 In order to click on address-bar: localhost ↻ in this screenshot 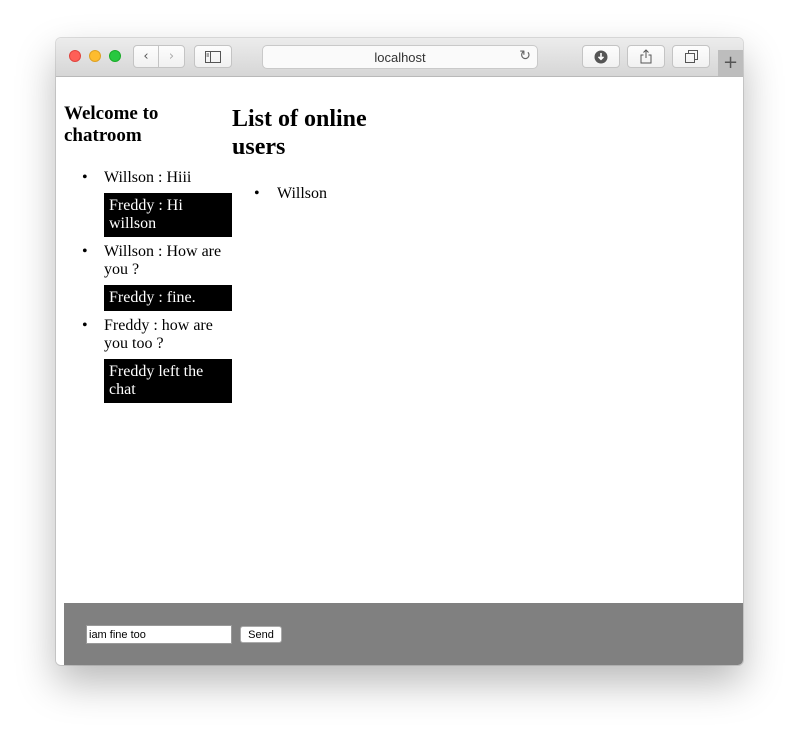, I will do `click(400, 57)`.